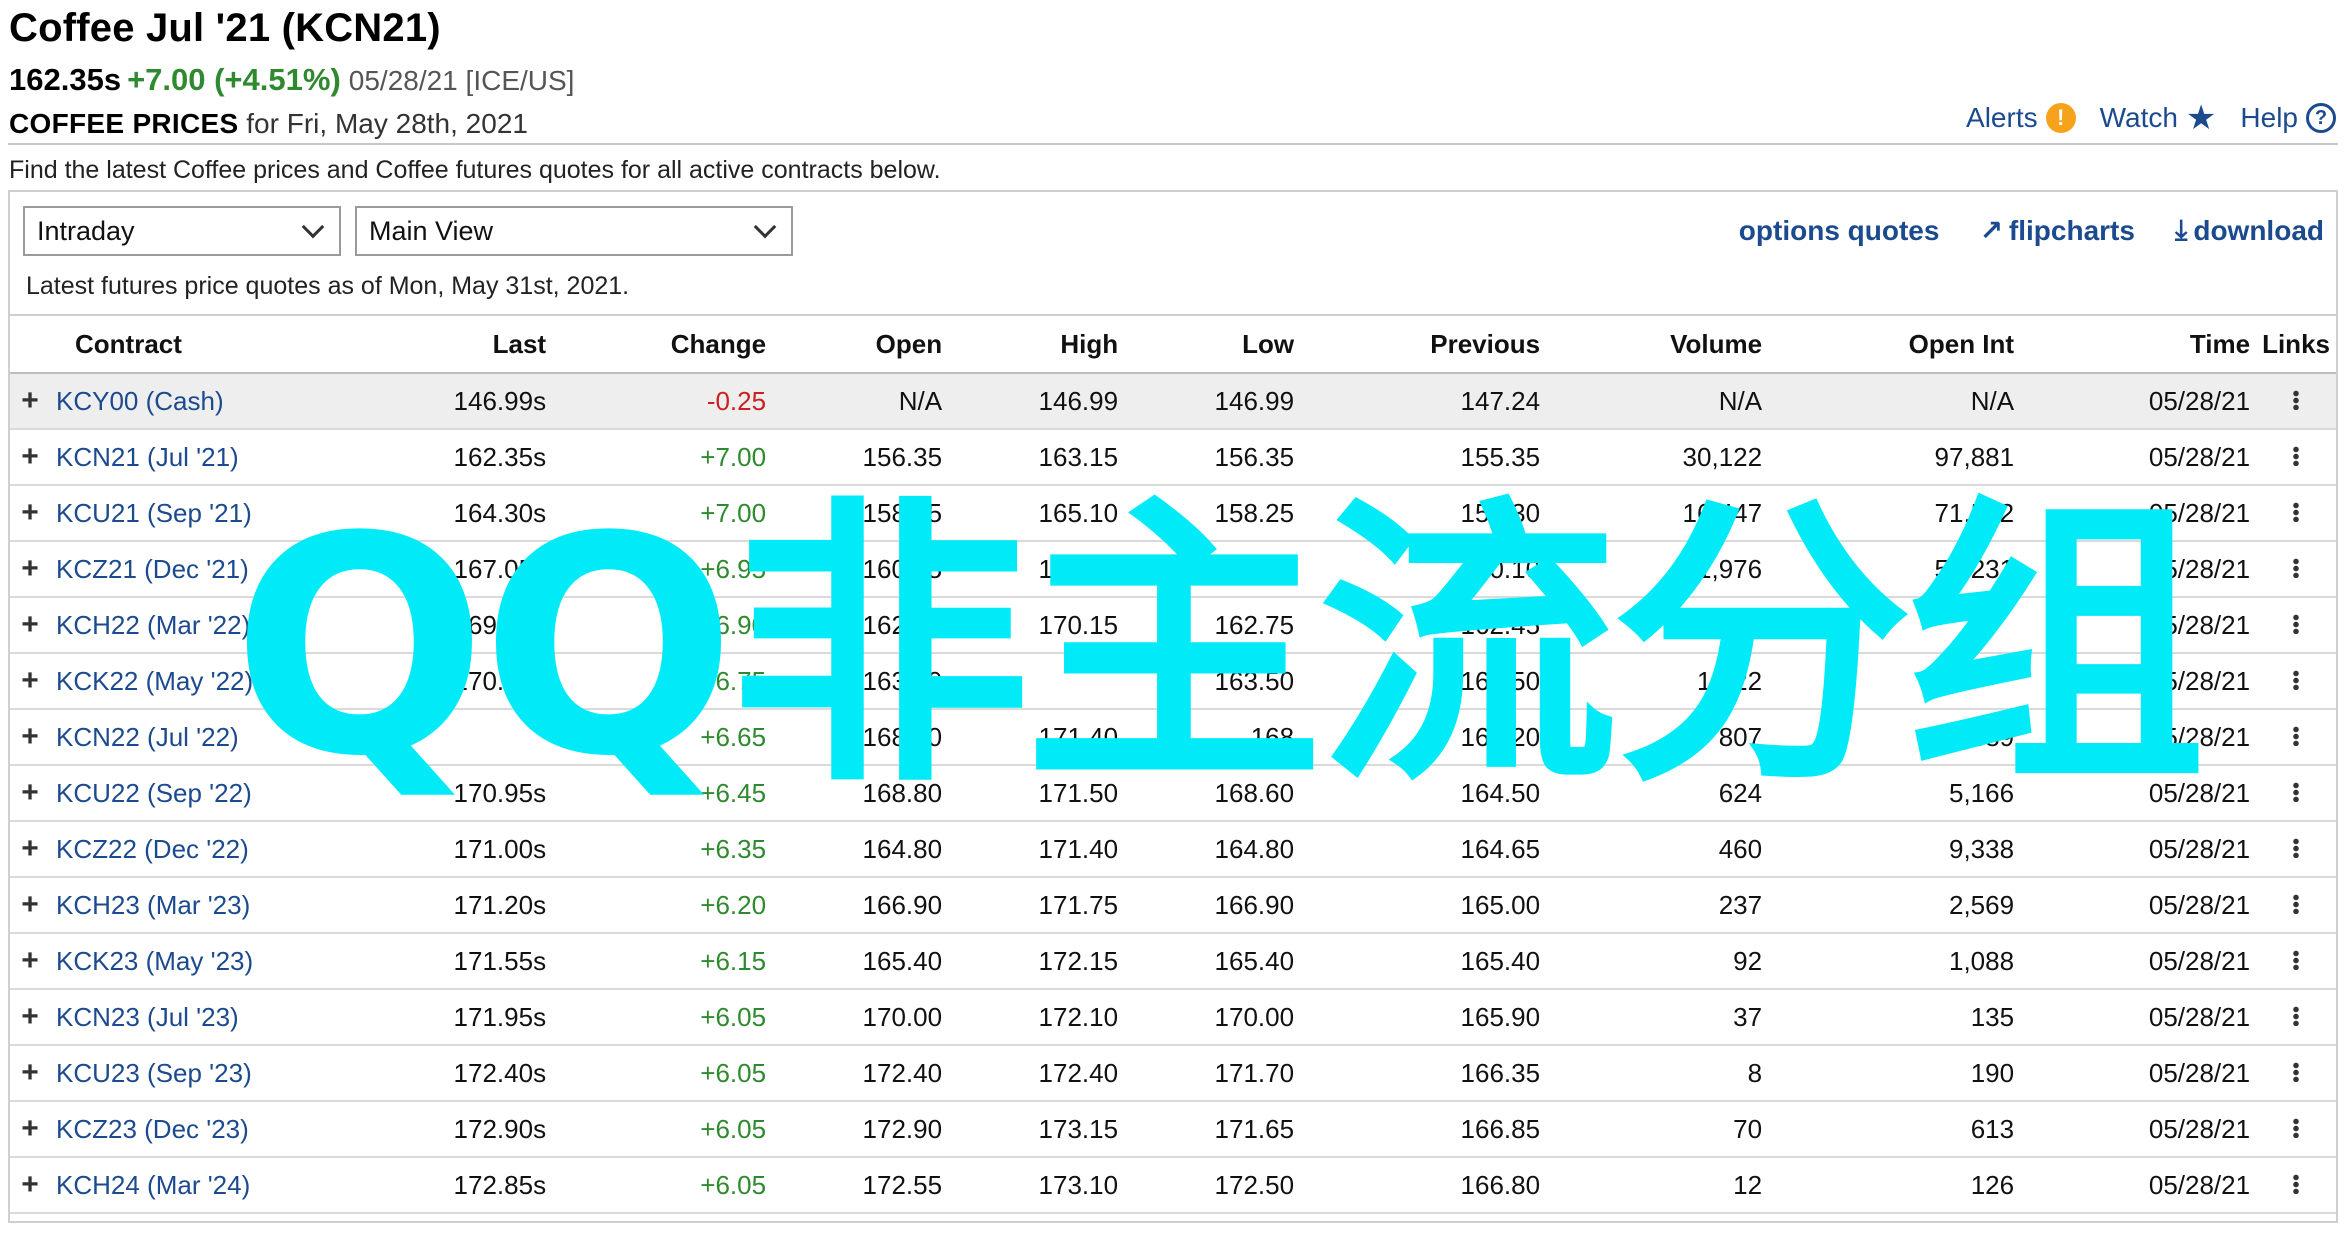 The image size is (2346, 1238). I want to click on cell-open: 160.75, so click(860, 569).